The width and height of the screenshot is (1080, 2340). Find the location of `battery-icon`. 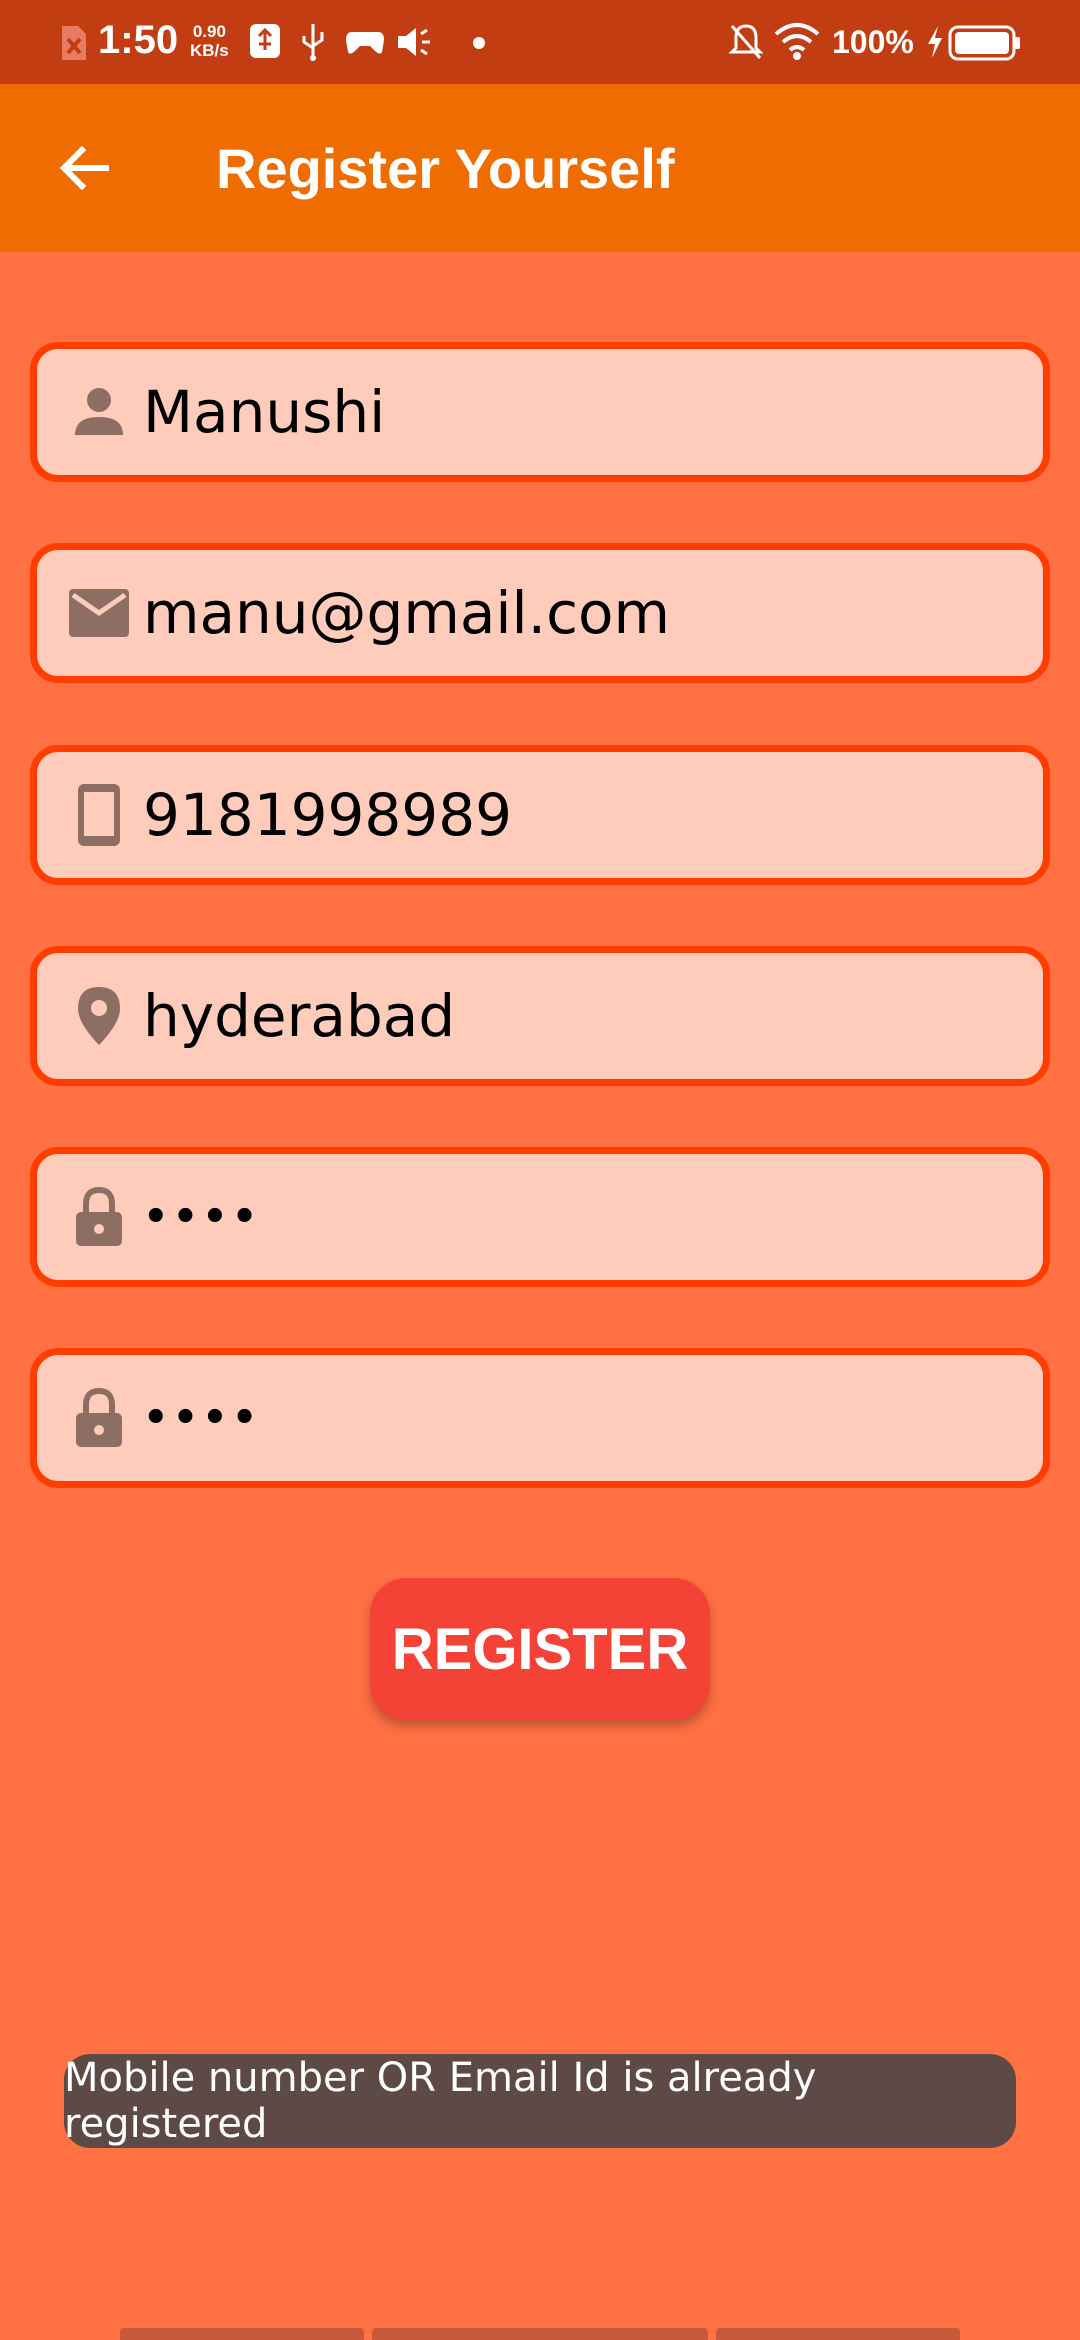

battery-icon is located at coordinates (984, 43).